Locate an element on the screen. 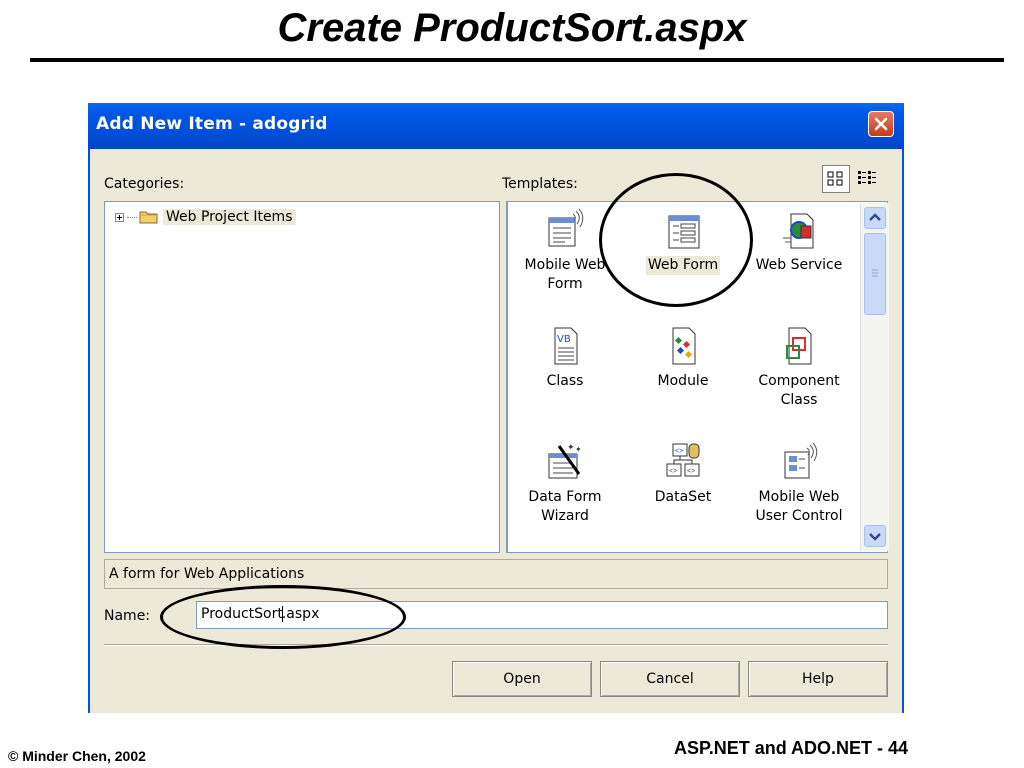 Image resolution: width=1024 pixels, height=768 pixels. close-button is located at coordinates (881, 124).